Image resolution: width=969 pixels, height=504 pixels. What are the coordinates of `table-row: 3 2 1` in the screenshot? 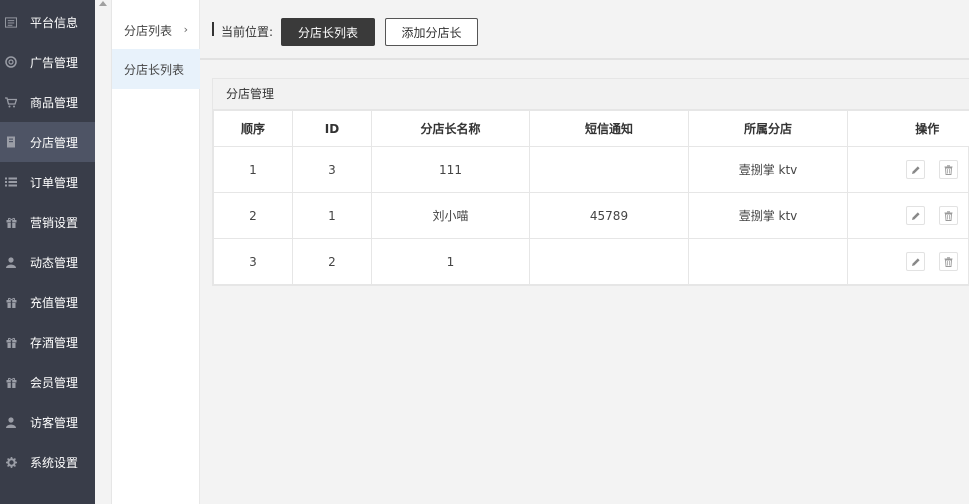 It's located at (591, 261).